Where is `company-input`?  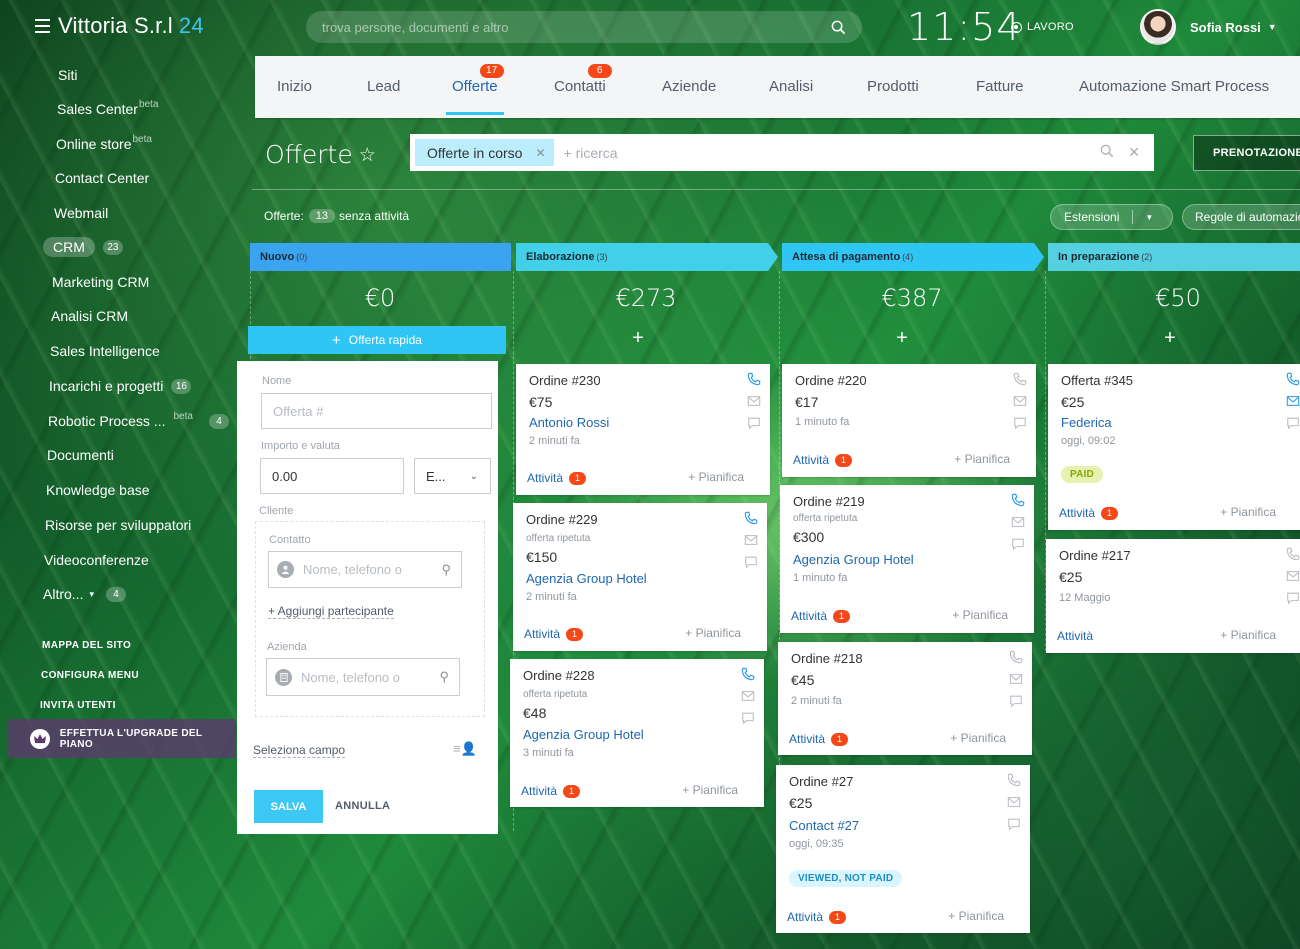 company-input is located at coordinates (356, 677).